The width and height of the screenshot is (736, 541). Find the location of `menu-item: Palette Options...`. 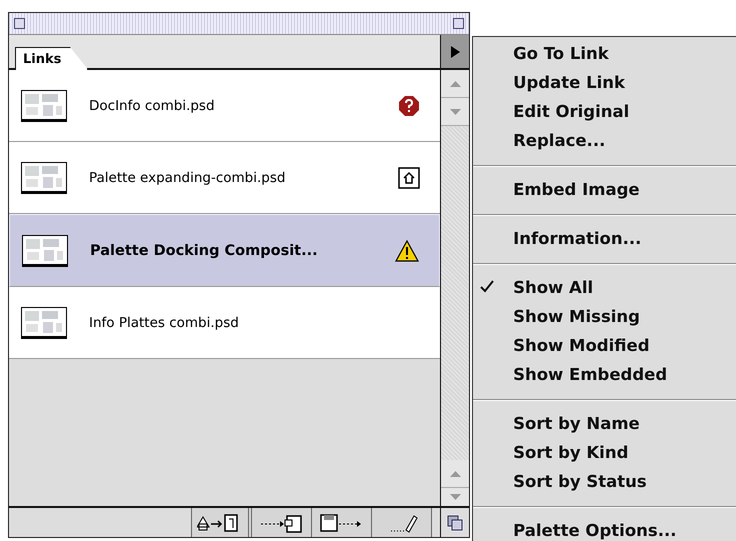

menu-item: Palette Options... is located at coordinates (604, 528).